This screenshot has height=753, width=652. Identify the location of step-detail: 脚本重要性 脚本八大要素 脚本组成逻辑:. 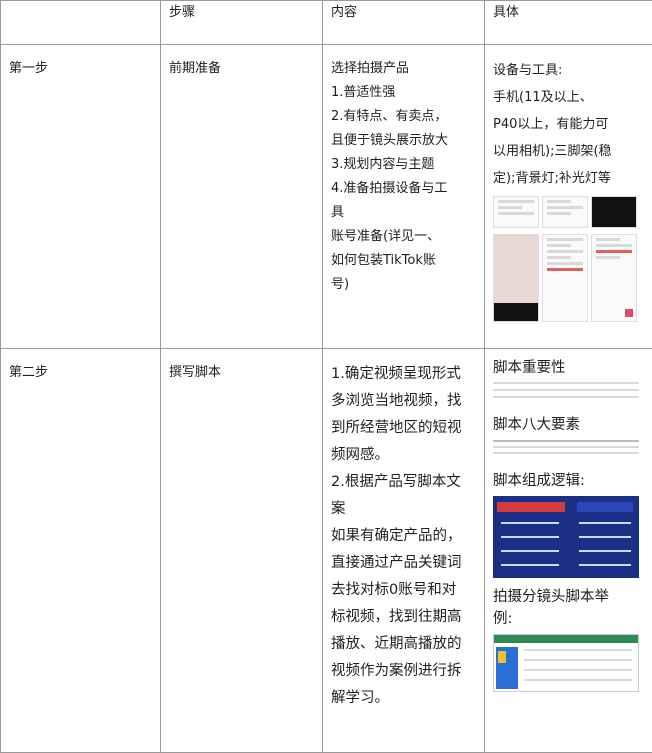
(568, 551).